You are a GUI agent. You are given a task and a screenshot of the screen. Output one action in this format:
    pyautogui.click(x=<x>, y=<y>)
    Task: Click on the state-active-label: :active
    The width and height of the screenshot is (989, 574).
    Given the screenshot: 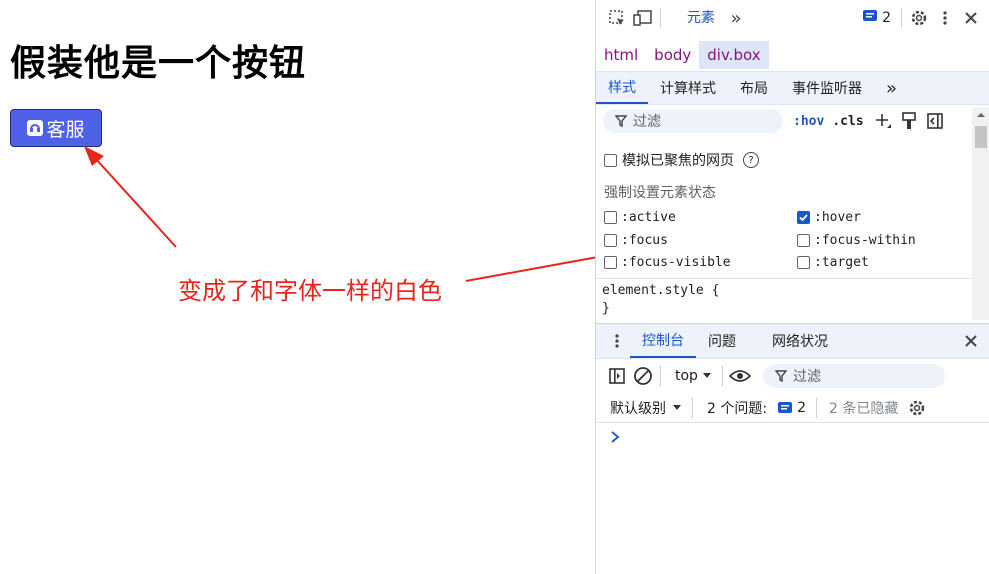 What is the action you would take?
    pyautogui.click(x=648, y=217)
    